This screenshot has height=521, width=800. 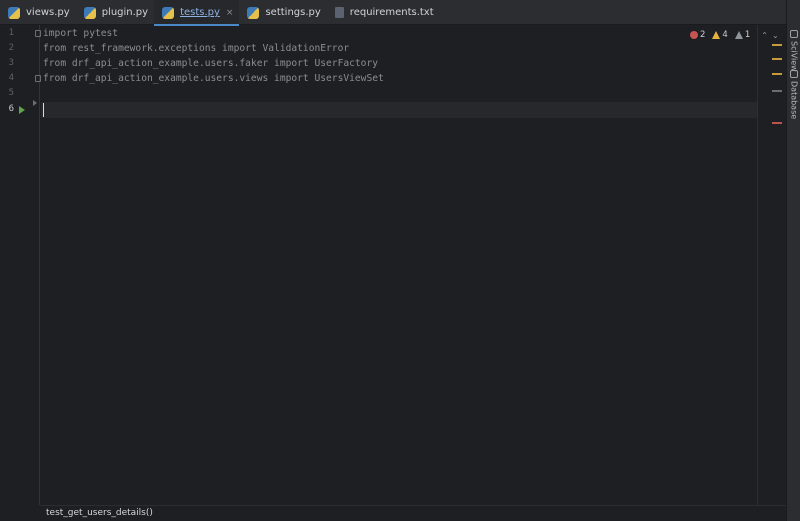 What do you see at coordinates (99, 513) in the screenshot?
I see `breadcrumb-function: test_get_users_details()` at bounding box center [99, 513].